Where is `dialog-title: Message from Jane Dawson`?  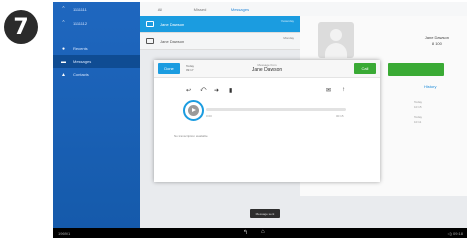 dialog-title: Message from Jane Dawson is located at coordinates (267, 68).